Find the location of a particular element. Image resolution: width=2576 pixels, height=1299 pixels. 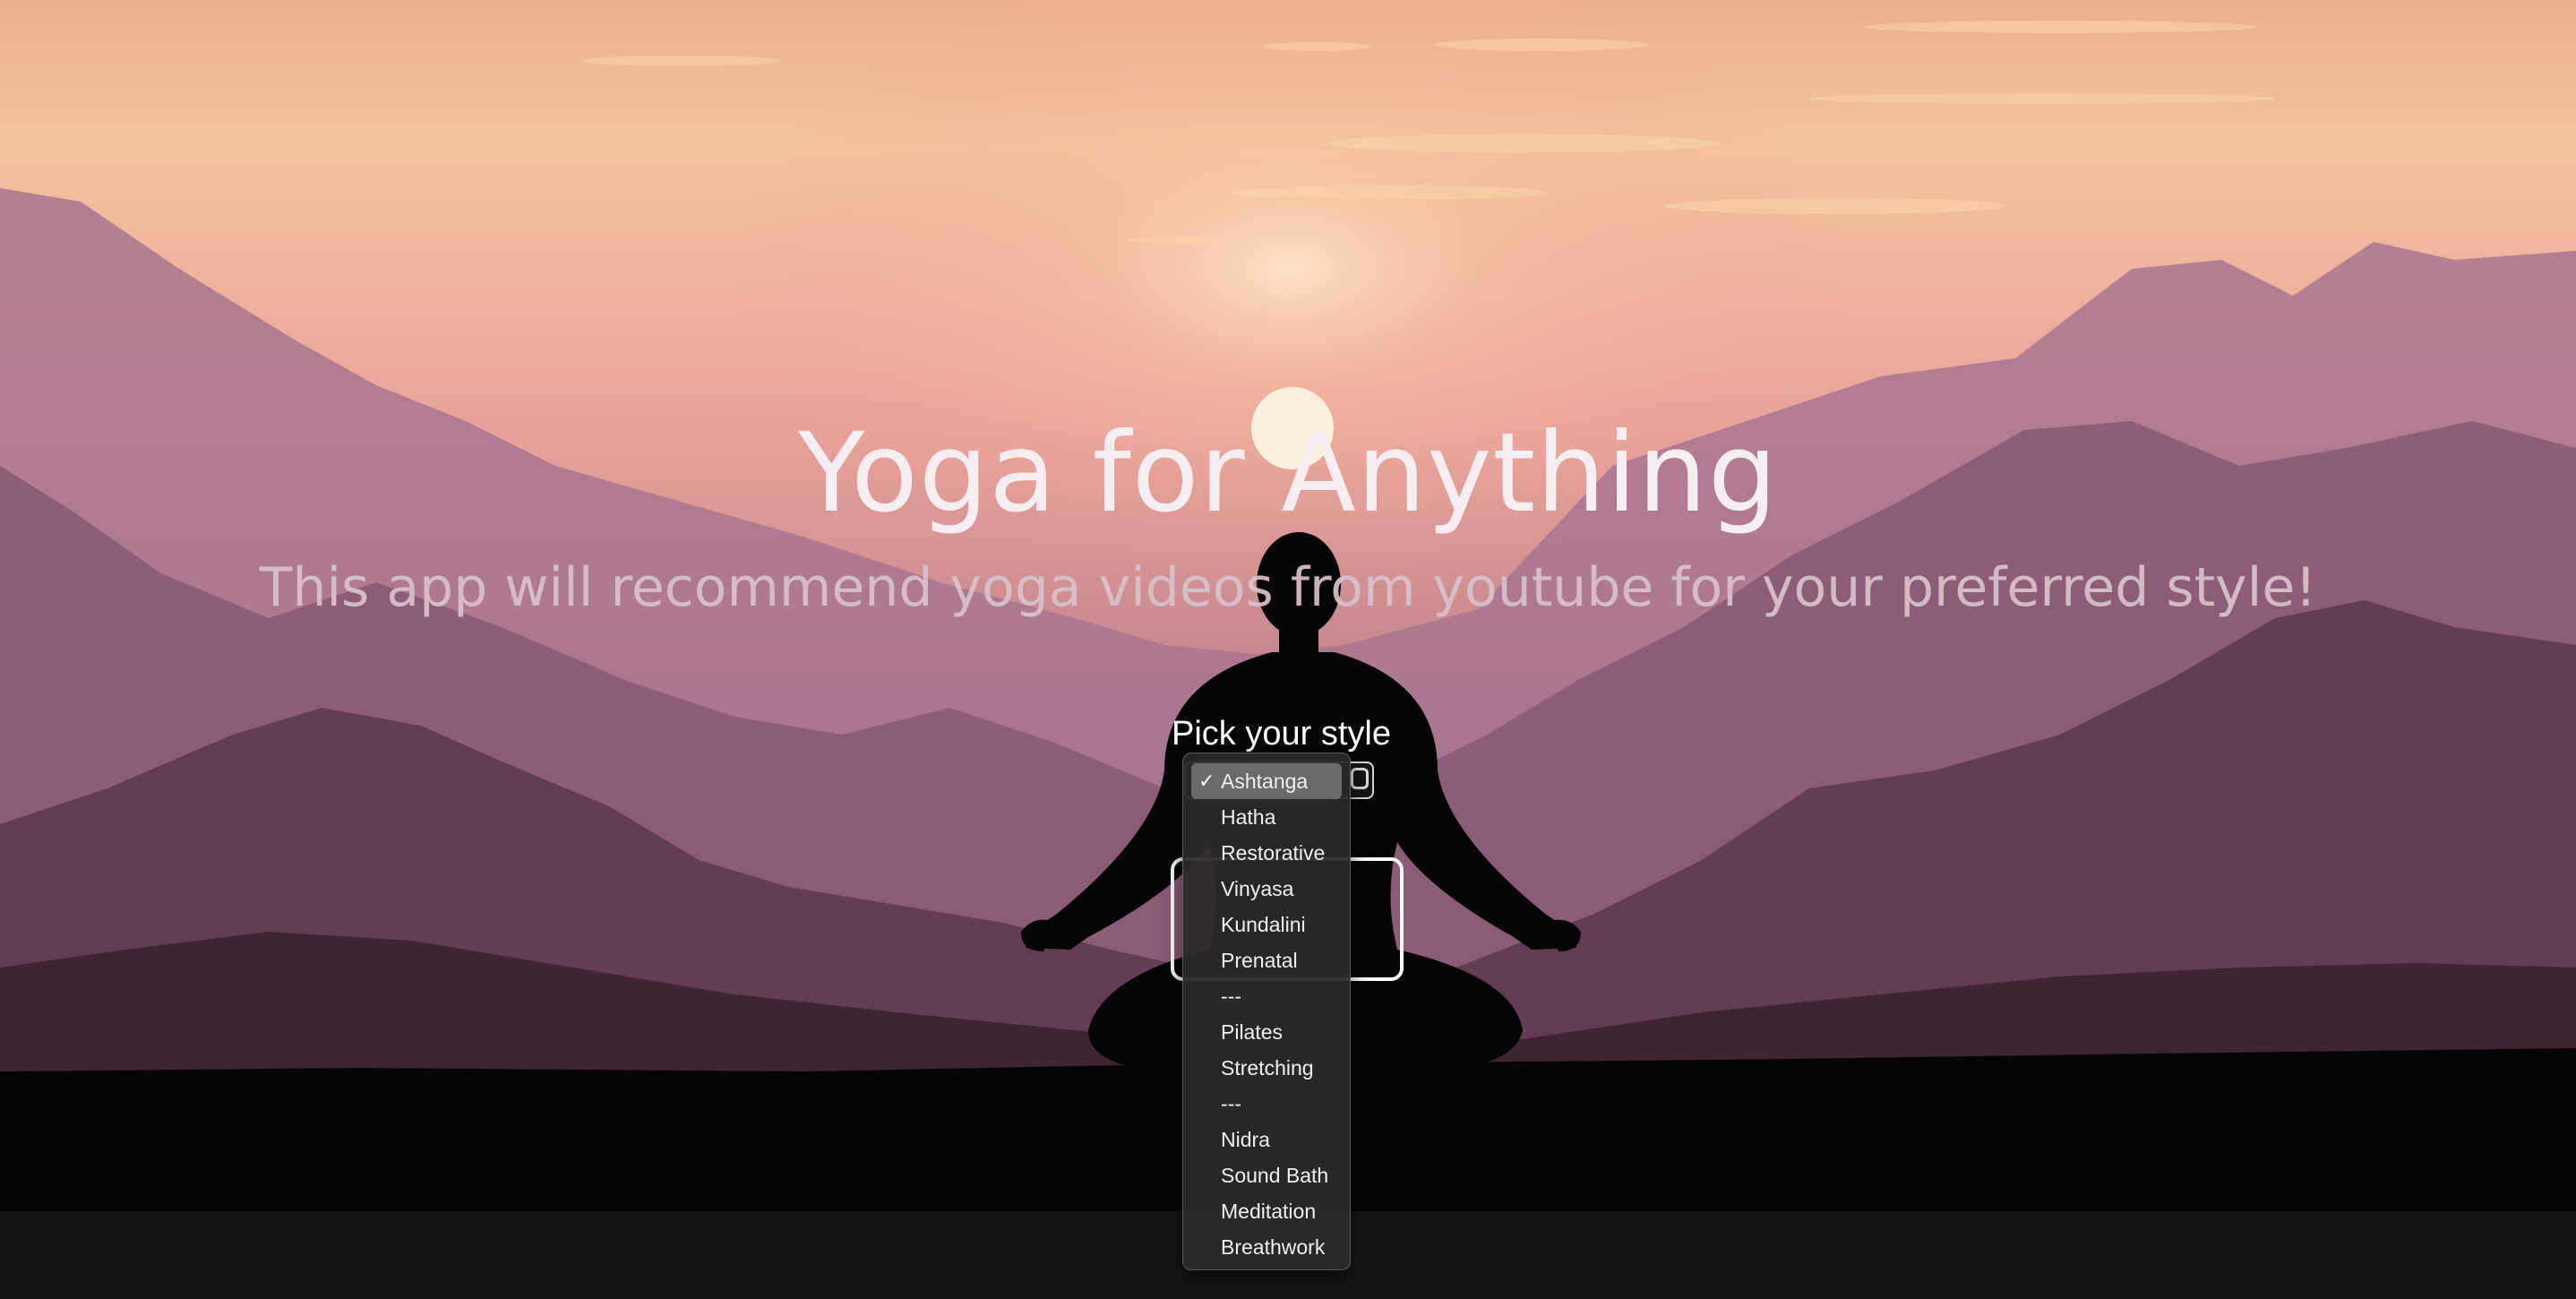

dropdown-option: Sound Bath is located at coordinates (1266, 1175).